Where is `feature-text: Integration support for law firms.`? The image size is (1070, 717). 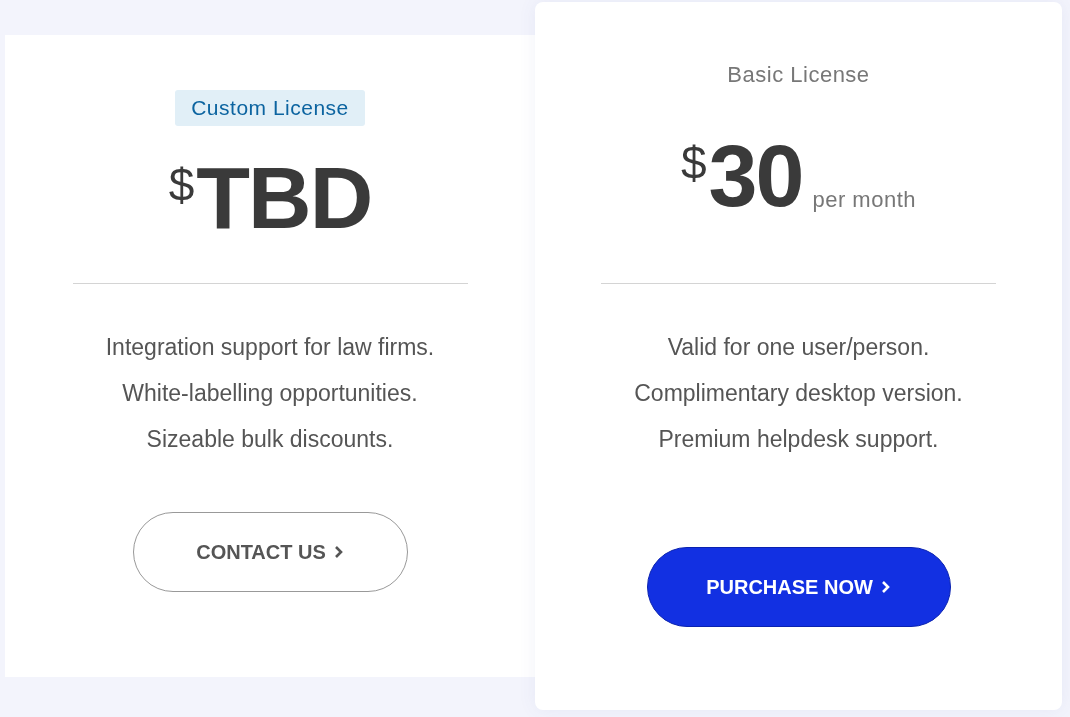 feature-text: Integration support for law firms. is located at coordinates (270, 347).